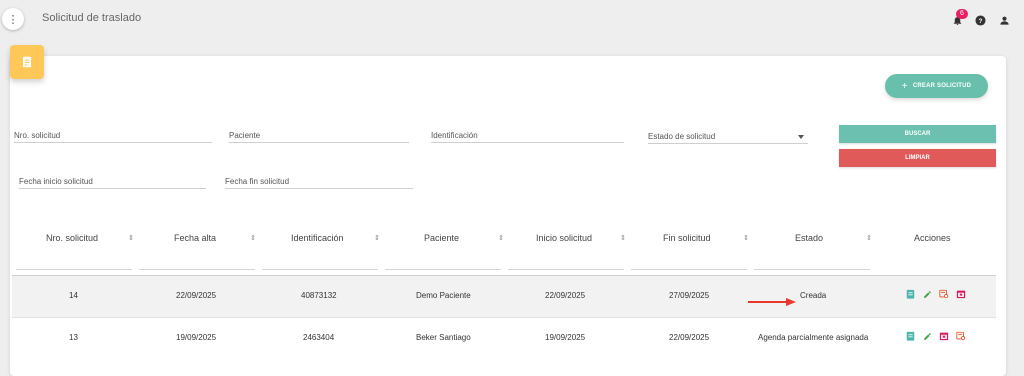 The image size is (1024, 376). I want to click on column-label: Identificación, so click(317, 238).